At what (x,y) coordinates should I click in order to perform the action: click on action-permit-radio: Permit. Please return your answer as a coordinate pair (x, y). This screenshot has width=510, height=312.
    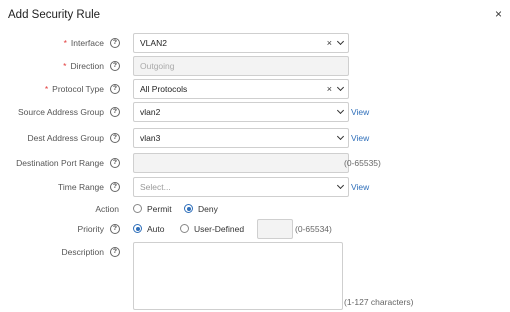
    Looking at the image, I should click on (152, 209).